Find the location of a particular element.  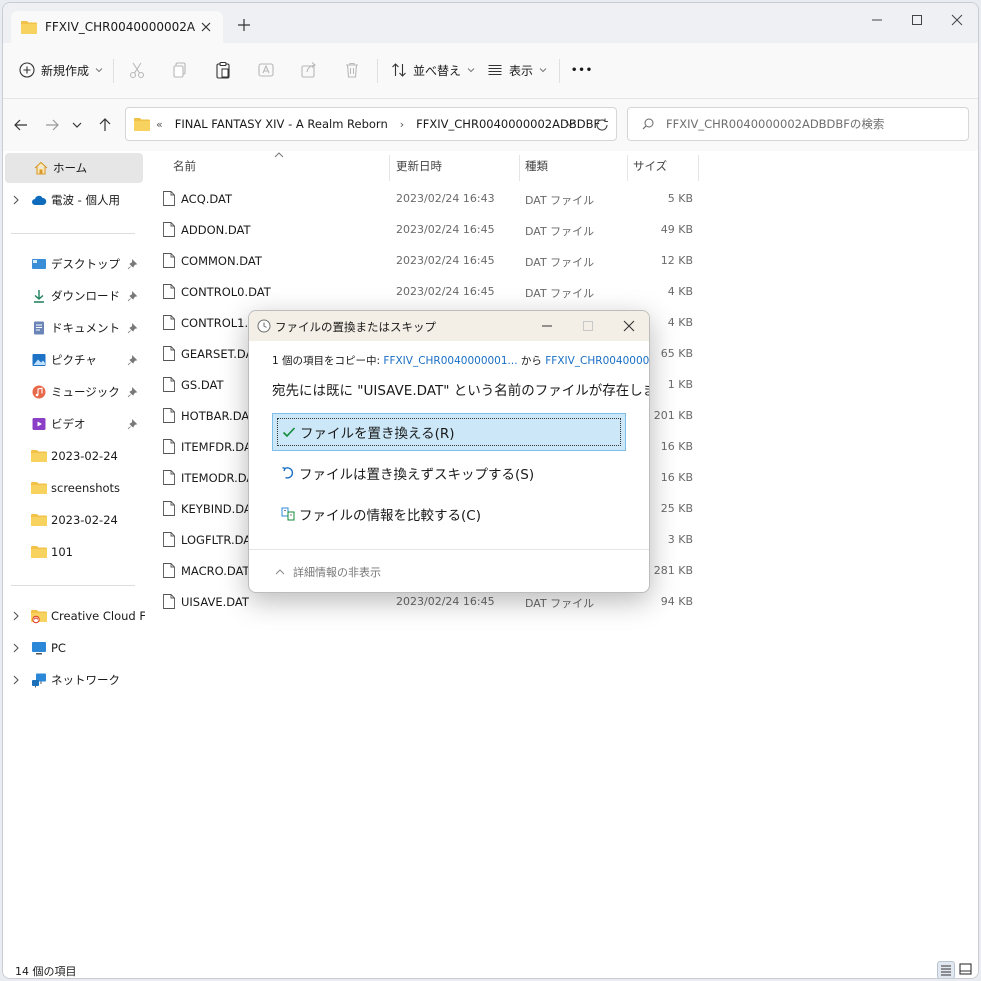

column-header-type: 種類 is located at coordinates (575, 166).